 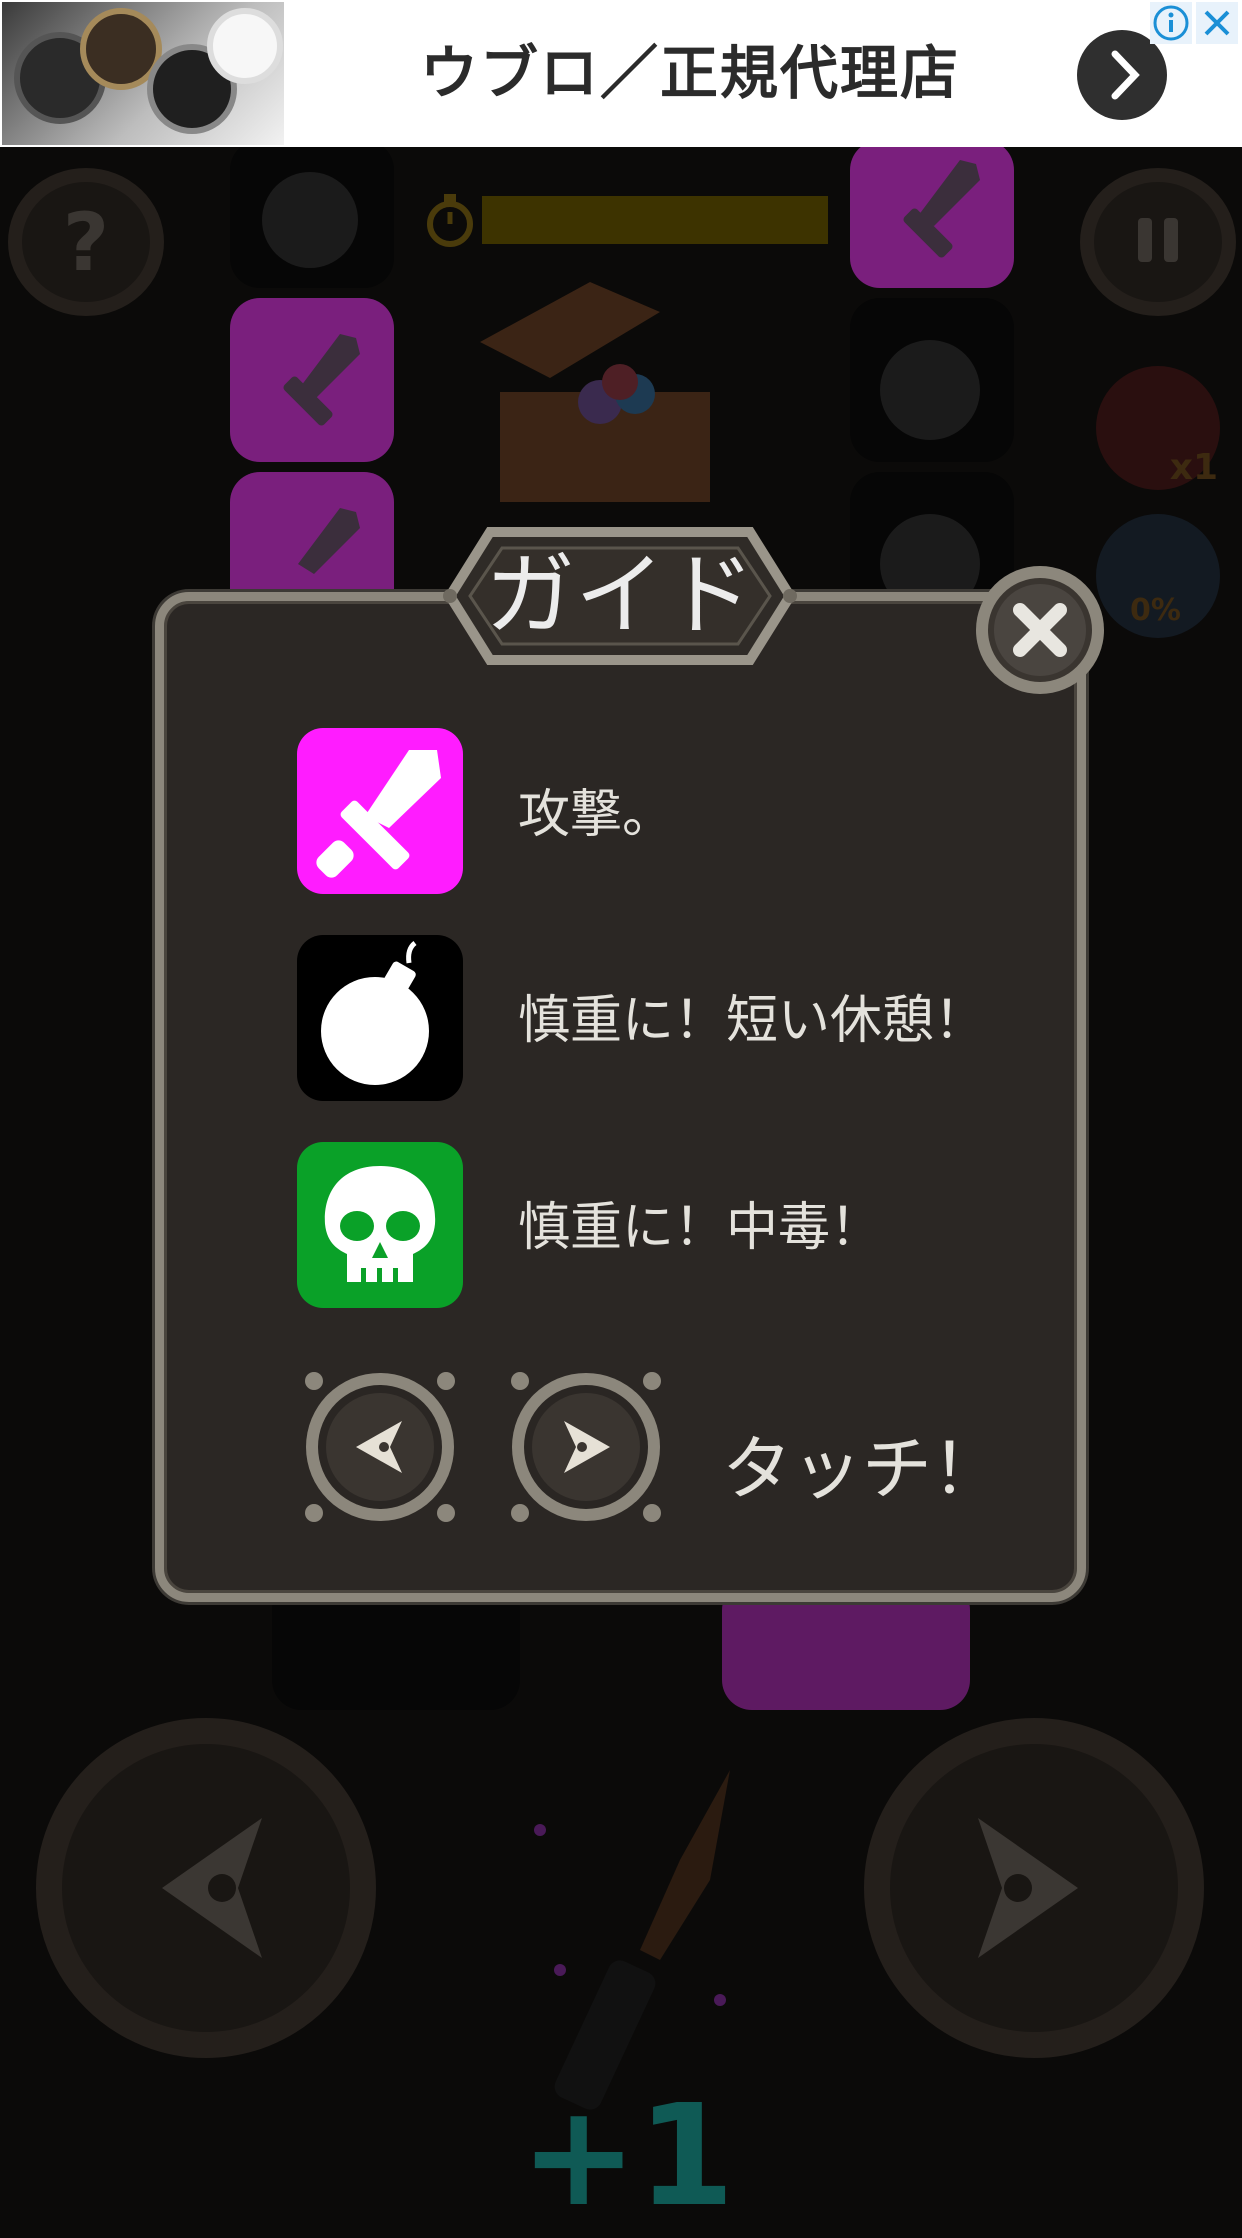 What do you see at coordinates (595, 392) in the screenshot?
I see `treasure-chest-icon` at bounding box center [595, 392].